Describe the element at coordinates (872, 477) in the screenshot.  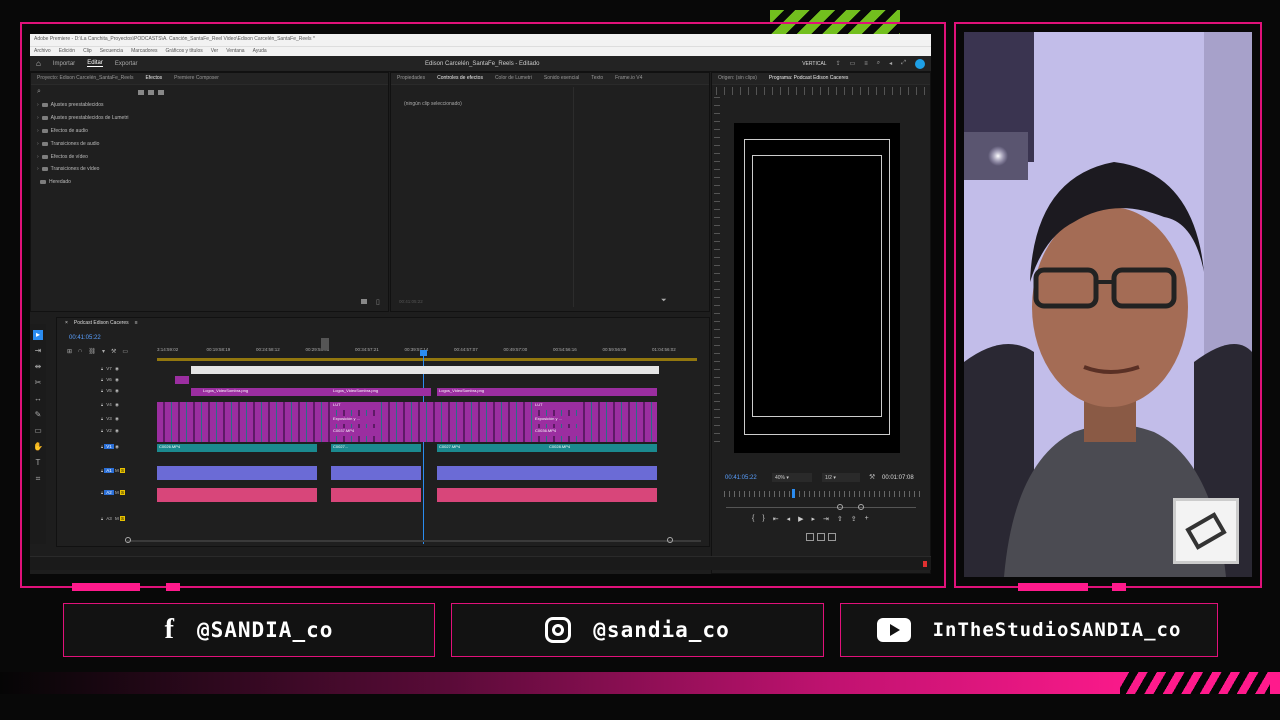
I see `wrench-icon: ⚒` at that location.